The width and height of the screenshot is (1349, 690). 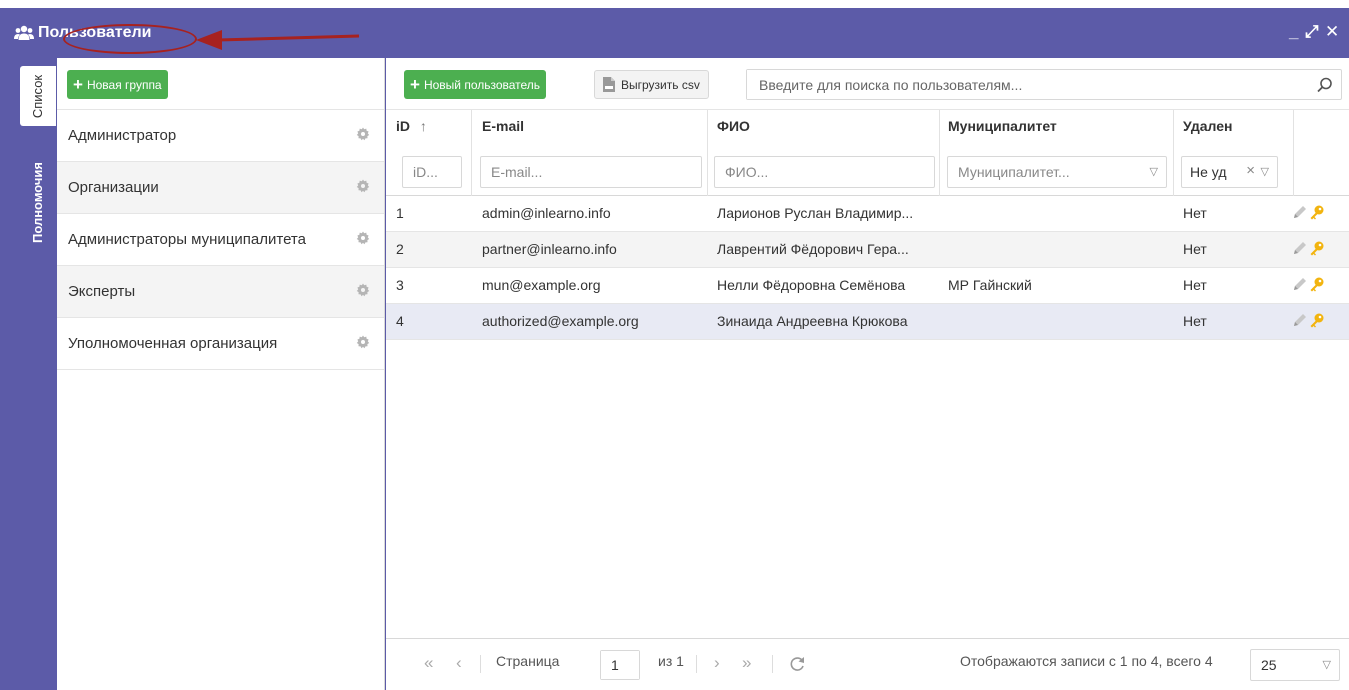 I want to click on page-count-label: из 1, so click(x=671, y=661).